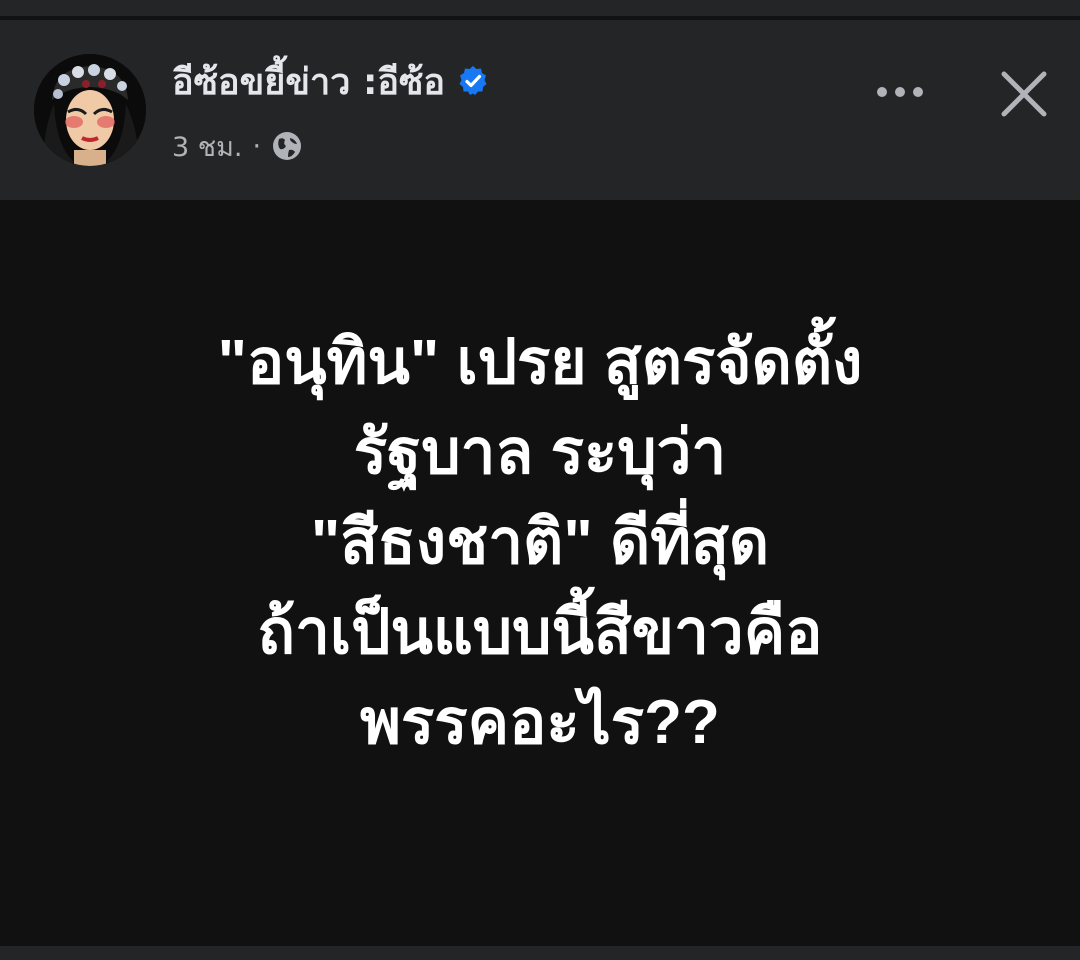 This screenshot has width=1080, height=960. What do you see at coordinates (287, 146) in the screenshot?
I see `globe-icon` at bounding box center [287, 146].